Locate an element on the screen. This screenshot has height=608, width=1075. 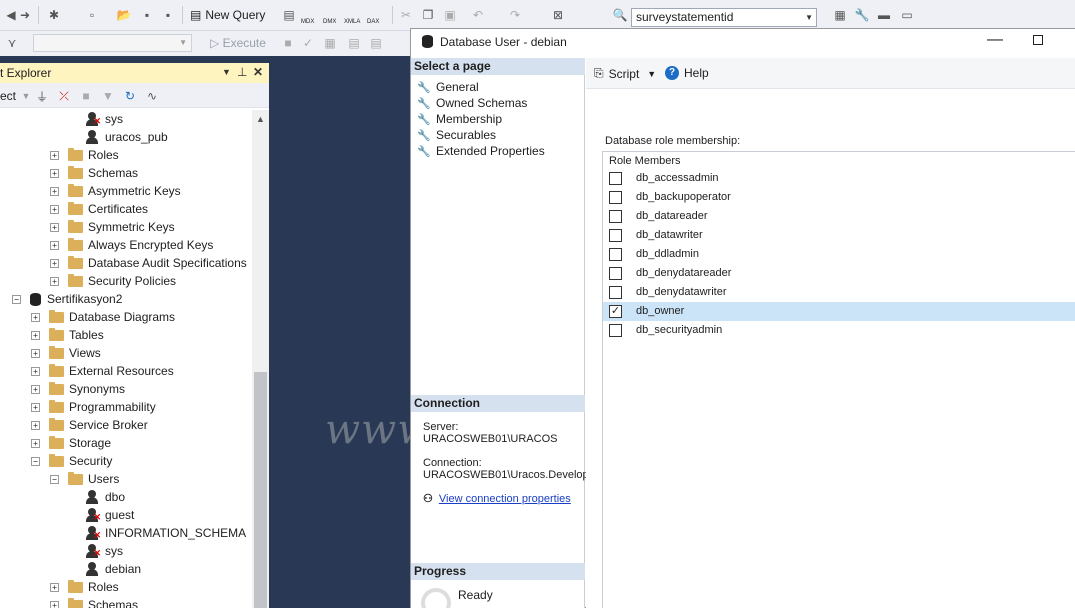
add-item-icon: ▫ is located at coordinates (92, 15).